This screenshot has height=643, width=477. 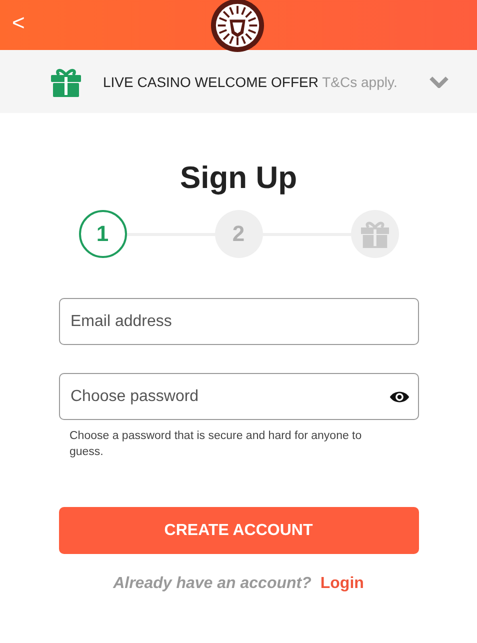 I want to click on eye-icon, so click(x=399, y=397).